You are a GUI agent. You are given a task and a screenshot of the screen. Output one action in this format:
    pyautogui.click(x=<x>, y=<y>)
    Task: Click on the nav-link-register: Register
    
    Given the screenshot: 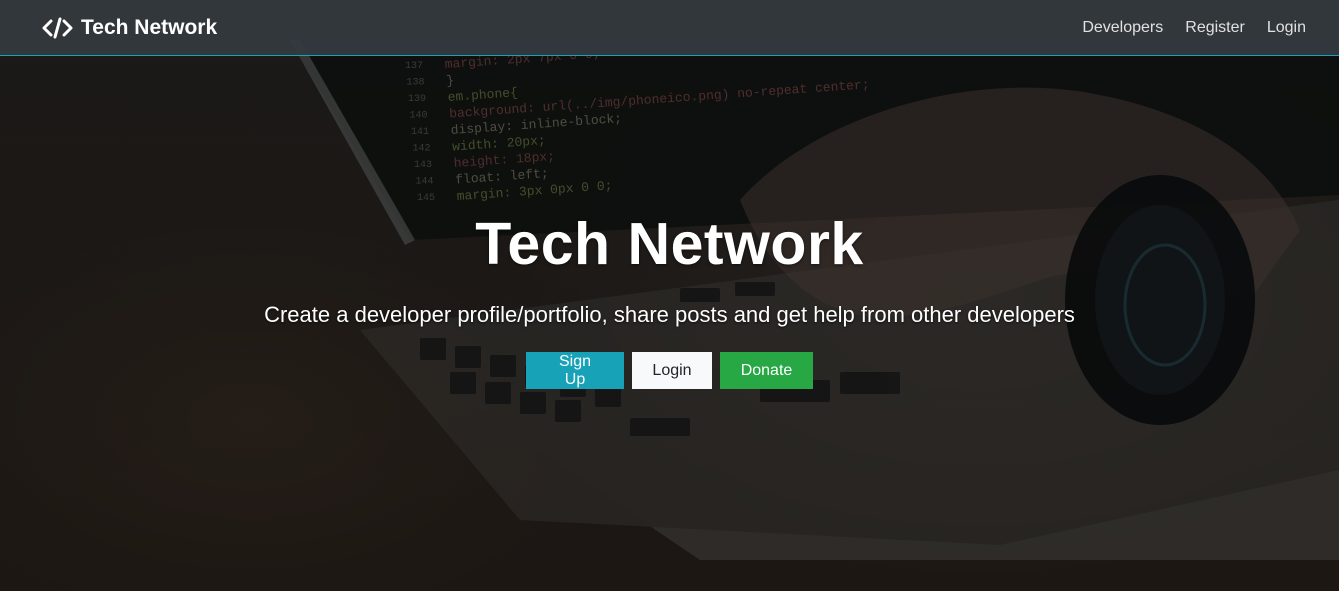 What is the action you would take?
    pyautogui.click(x=1215, y=28)
    